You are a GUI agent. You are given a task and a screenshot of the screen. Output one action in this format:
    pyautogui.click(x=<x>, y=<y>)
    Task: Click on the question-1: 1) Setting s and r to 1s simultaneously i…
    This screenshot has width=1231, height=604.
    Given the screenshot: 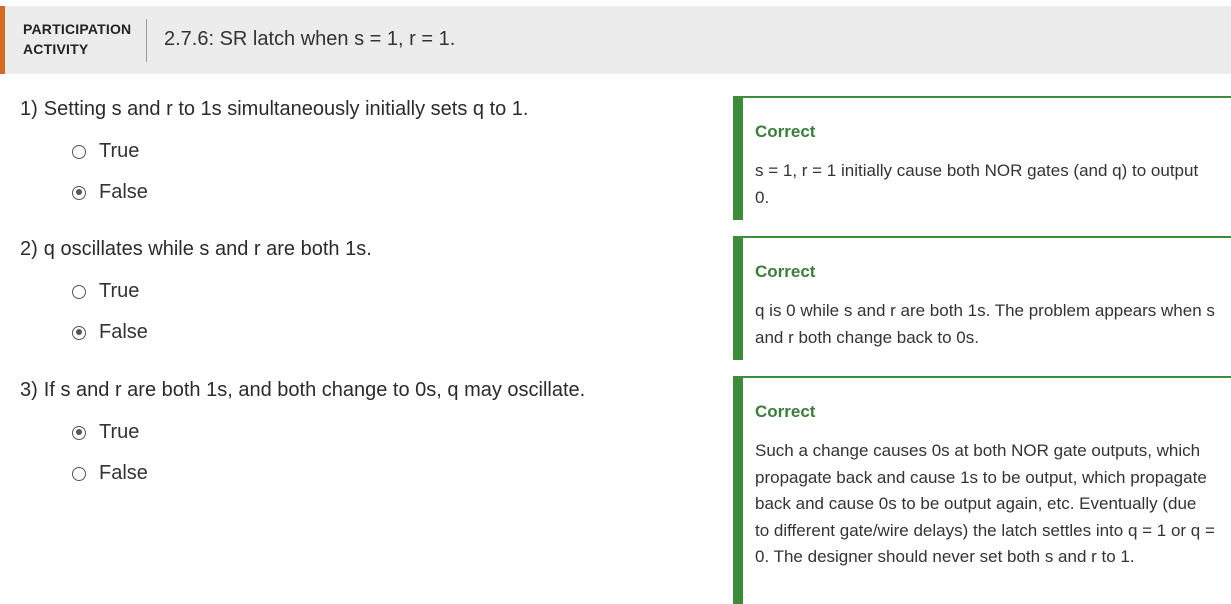 What is the action you would take?
    pyautogui.click(x=274, y=109)
    